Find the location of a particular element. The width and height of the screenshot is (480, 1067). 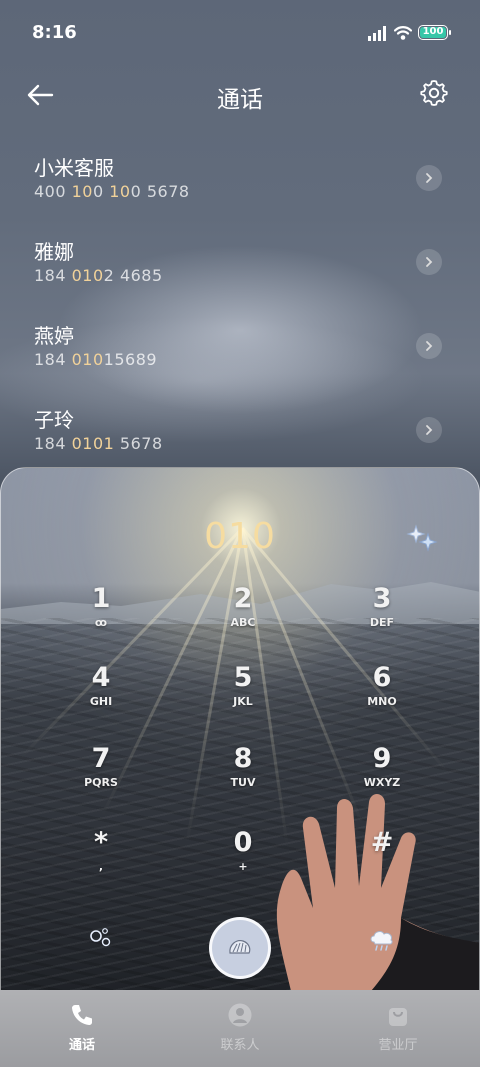

key-9: 9 WXYZ is located at coordinates (382, 775).